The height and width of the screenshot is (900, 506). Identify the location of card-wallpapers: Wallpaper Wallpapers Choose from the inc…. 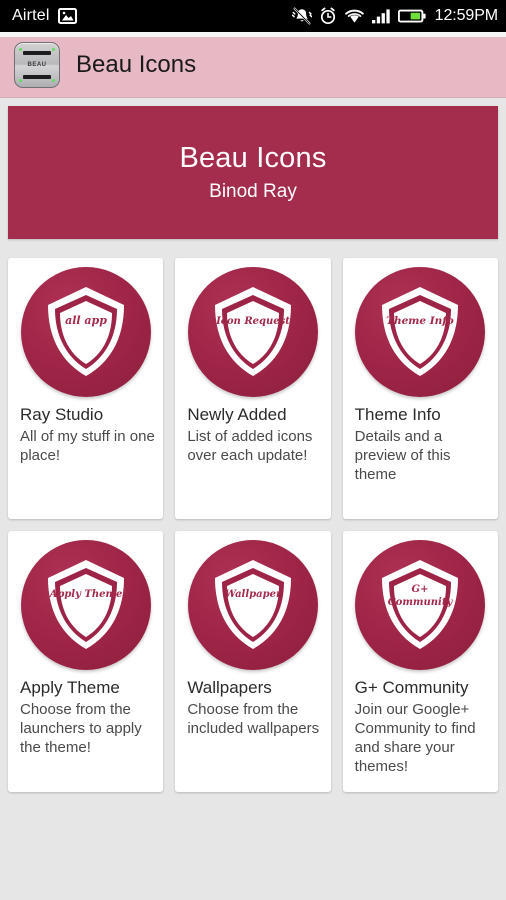
(253, 661).